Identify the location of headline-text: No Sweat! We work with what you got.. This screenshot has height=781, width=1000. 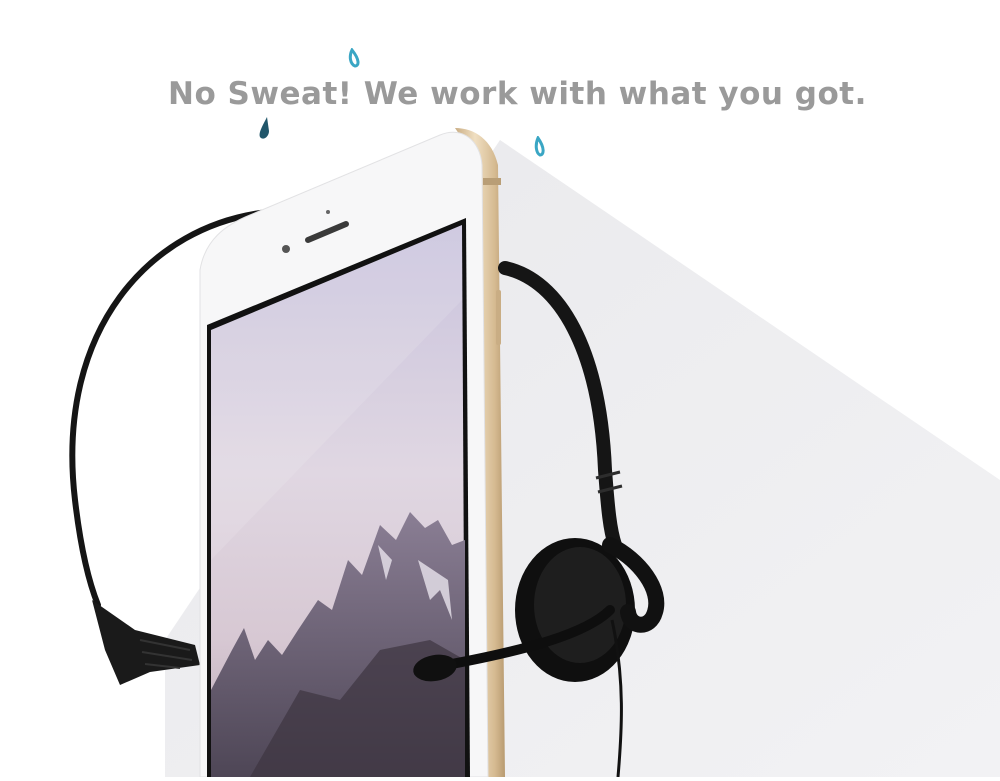
(517, 94).